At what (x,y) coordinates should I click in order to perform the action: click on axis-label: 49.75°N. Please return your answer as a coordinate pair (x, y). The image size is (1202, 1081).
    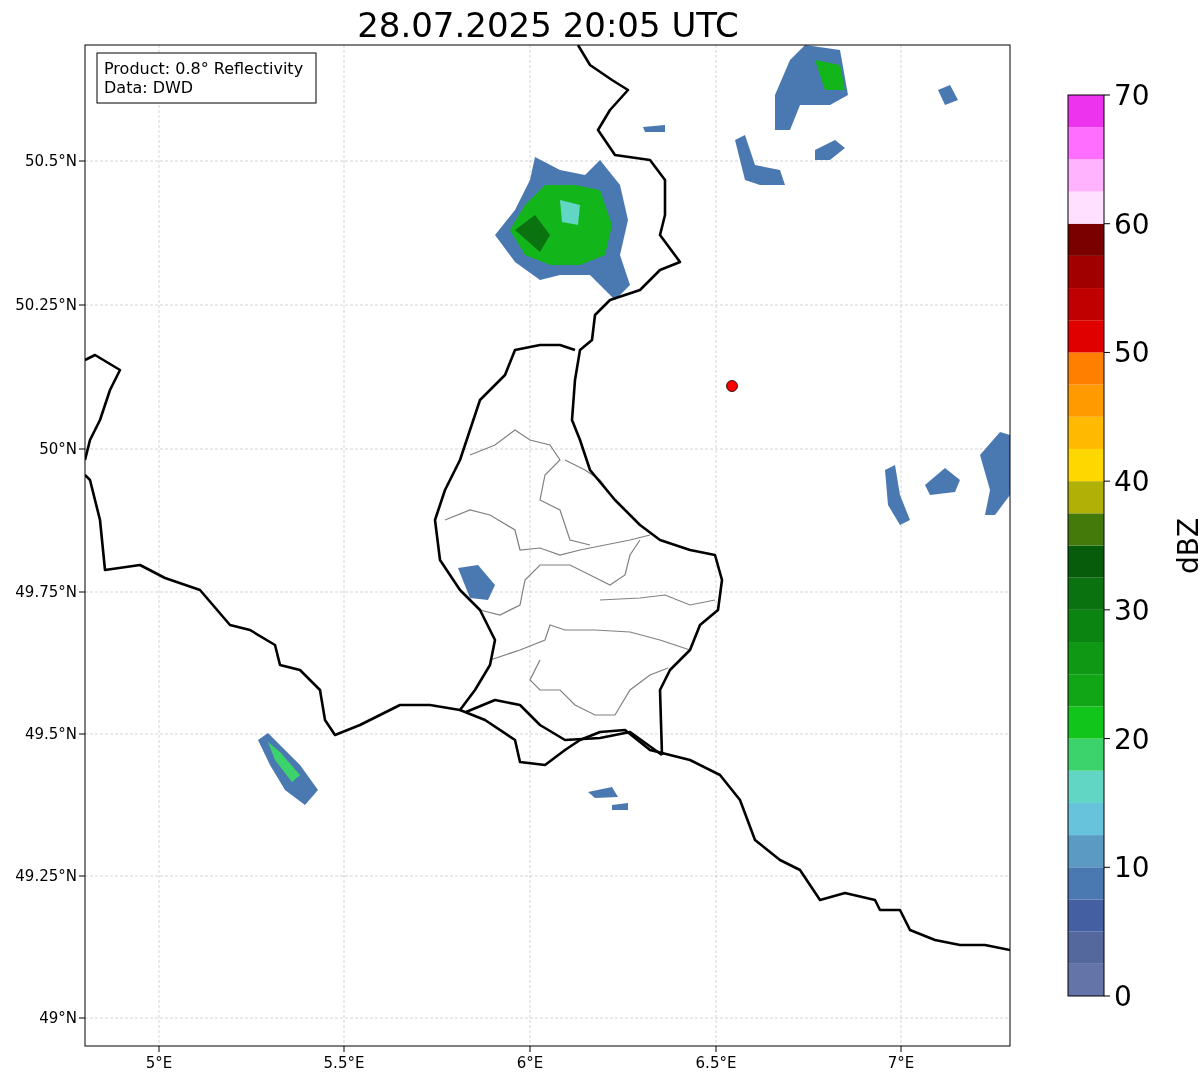
    Looking at the image, I should click on (46, 592).